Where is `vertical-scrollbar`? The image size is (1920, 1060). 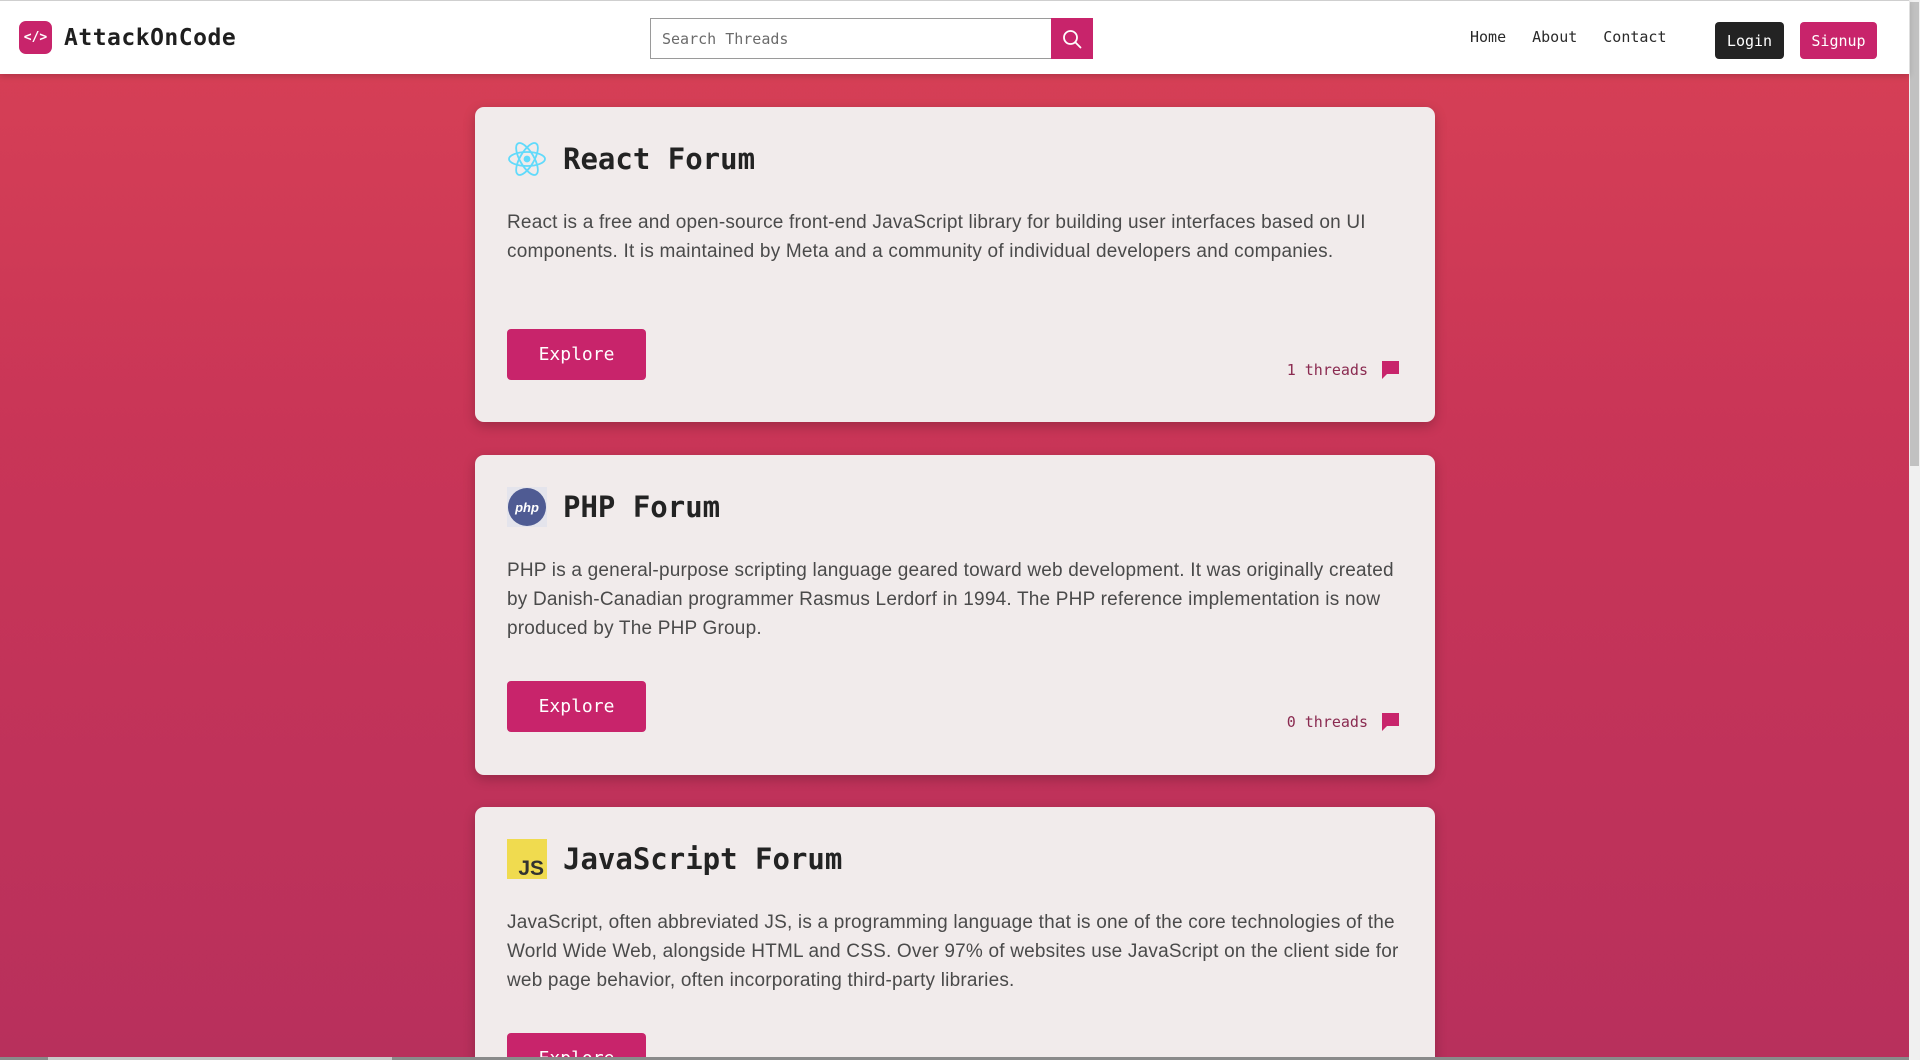 vertical-scrollbar is located at coordinates (1914, 530).